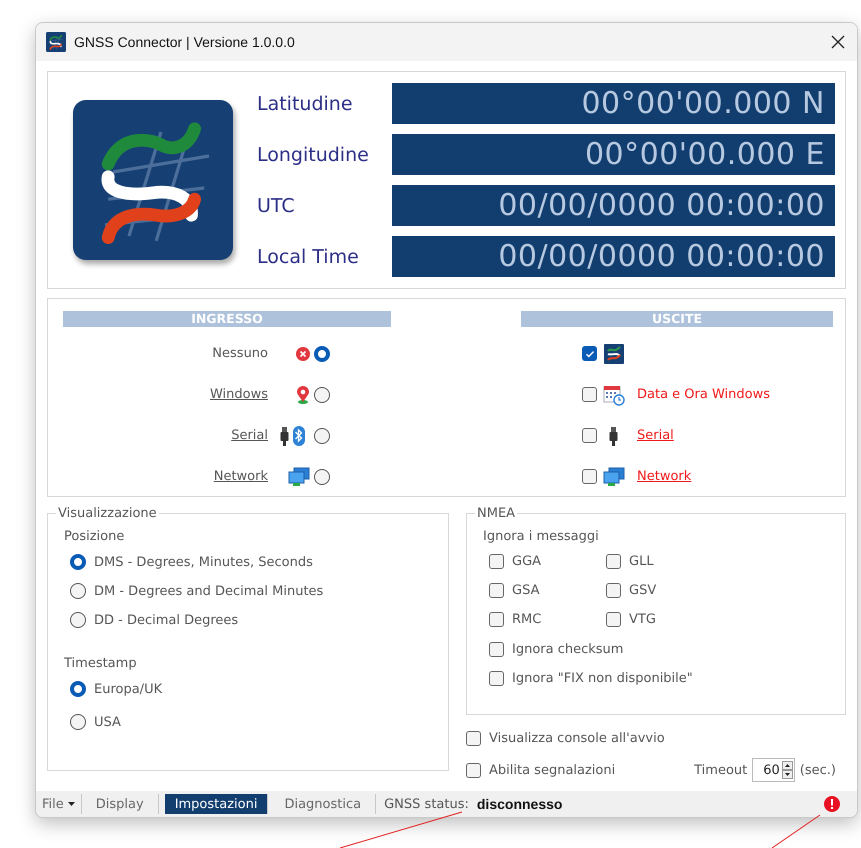 This screenshot has height=848, width=861. What do you see at coordinates (796, 831) in the screenshot?
I see `leader-line` at bounding box center [796, 831].